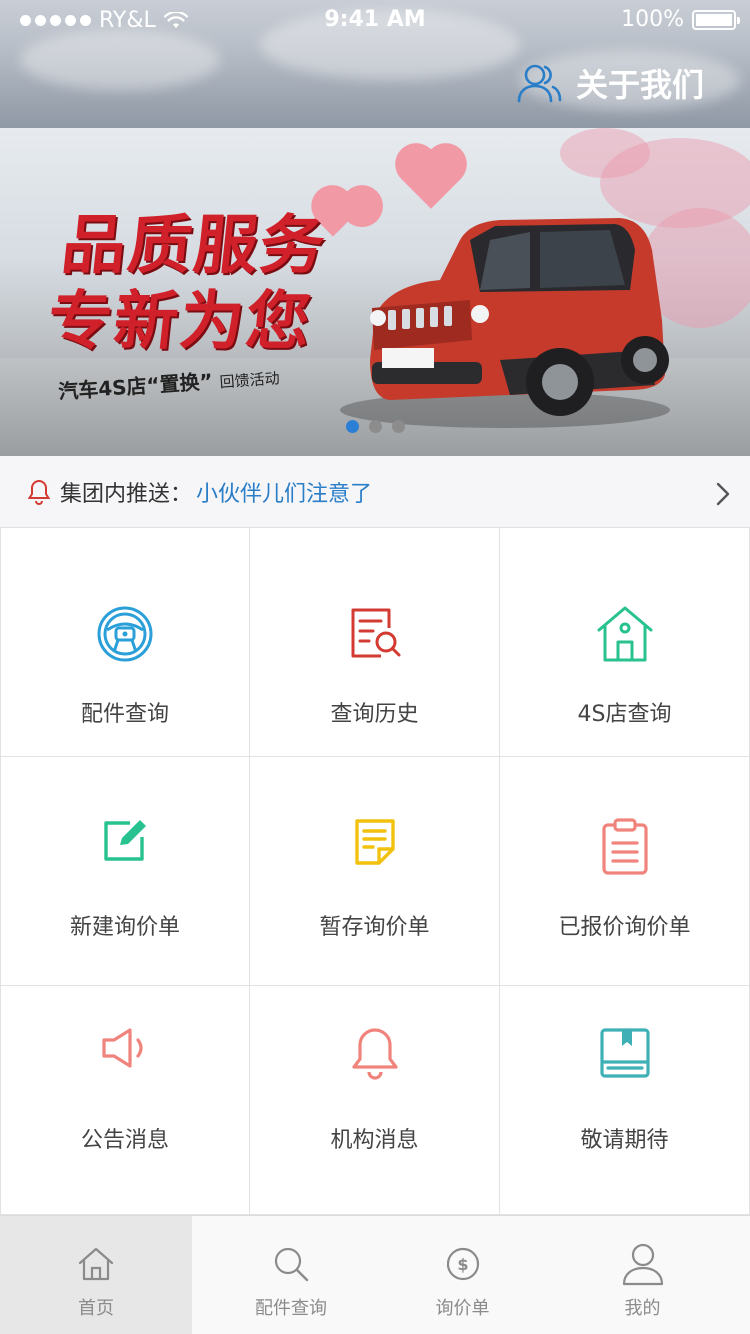 The width and height of the screenshot is (750, 1334). Describe the element at coordinates (375, 633) in the screenshot. I see `search-document-icon` at that location.